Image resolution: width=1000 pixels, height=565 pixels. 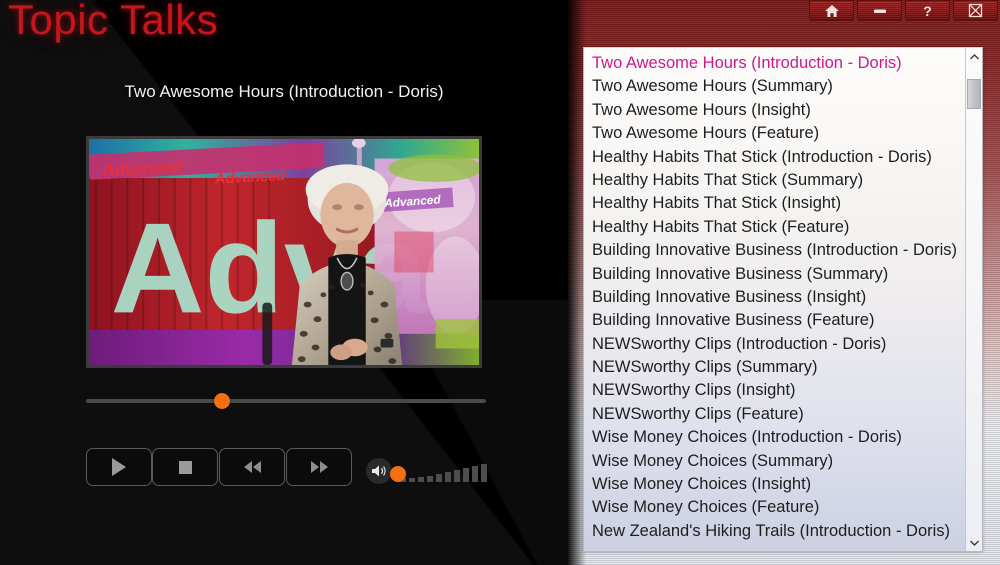 I want to click on scrollbar-thumb, so click(x=974, y=94).